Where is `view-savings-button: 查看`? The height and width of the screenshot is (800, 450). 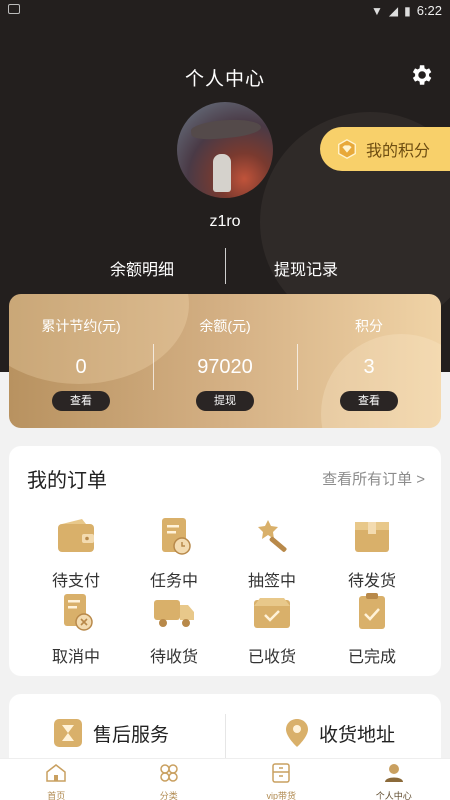
view-savings-button: 查看 is located at coordinates (81, 401).